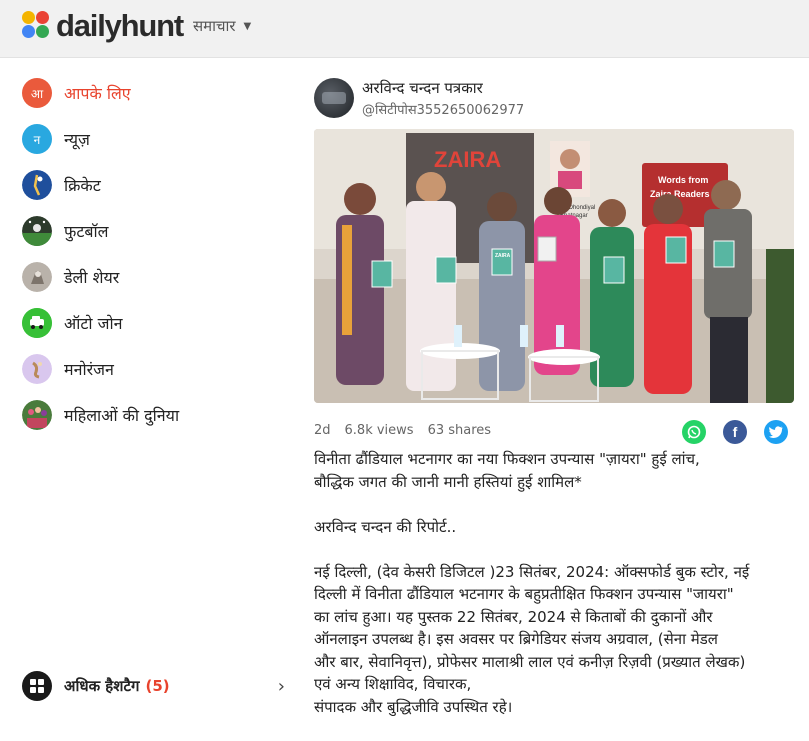 Image resolution: width=809 pixels, height=741 pixels. I want to click on sidebar-item-news: न न्यूज़, so click(147, 139).